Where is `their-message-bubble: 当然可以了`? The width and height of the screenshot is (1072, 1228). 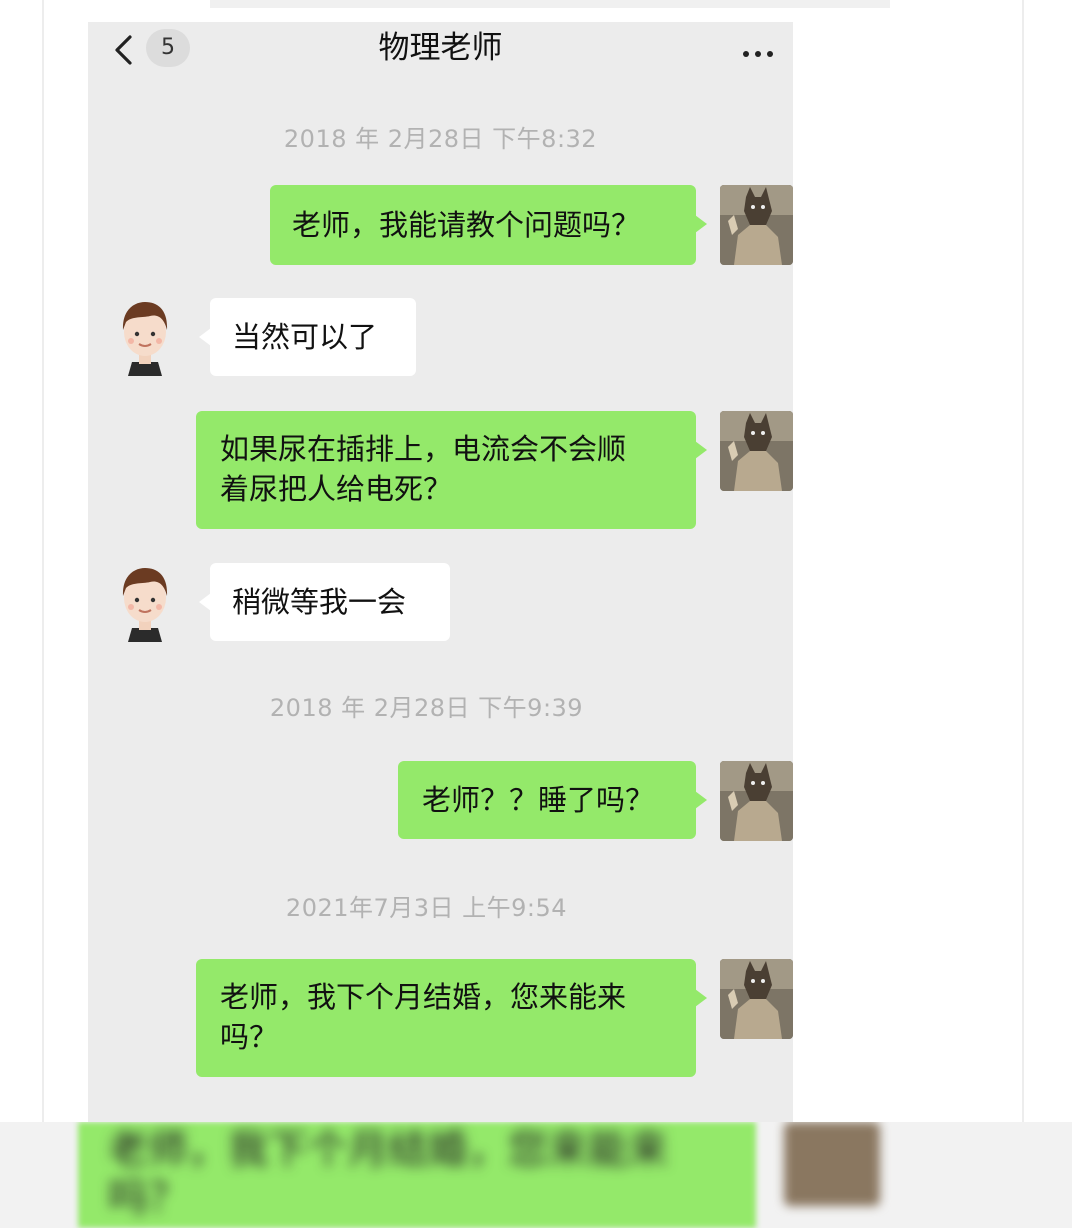
their-message-bubble: 当然可以了 is located at coordinates (307, 337).